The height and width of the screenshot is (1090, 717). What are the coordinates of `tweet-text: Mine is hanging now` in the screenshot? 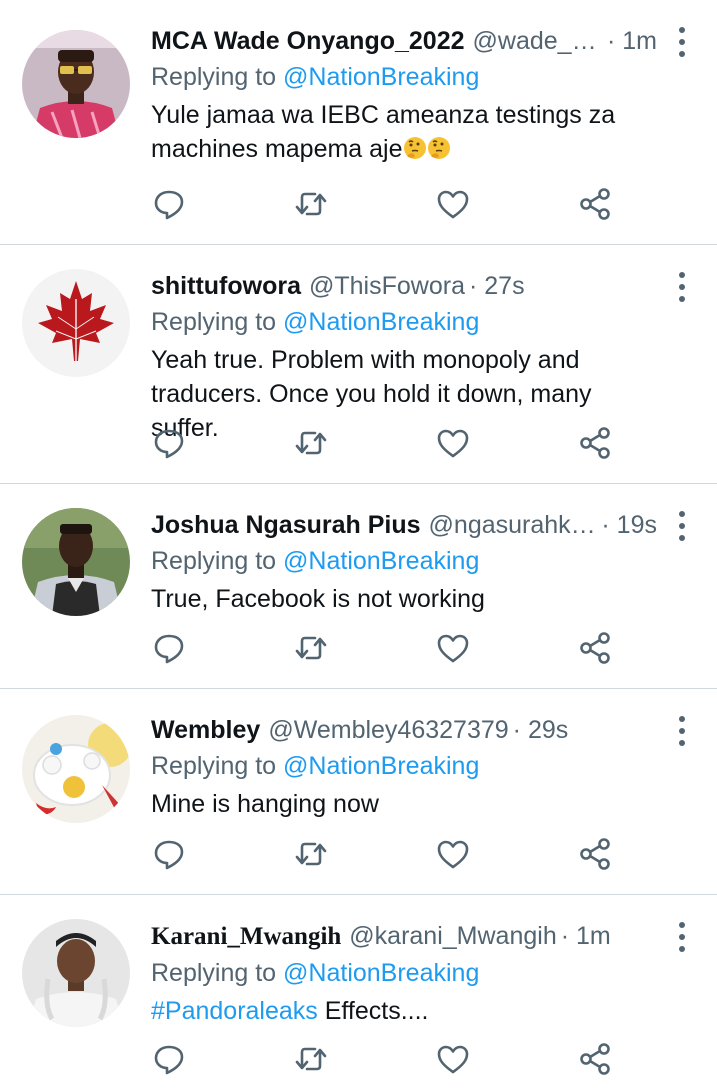 It's located at (404, 804).